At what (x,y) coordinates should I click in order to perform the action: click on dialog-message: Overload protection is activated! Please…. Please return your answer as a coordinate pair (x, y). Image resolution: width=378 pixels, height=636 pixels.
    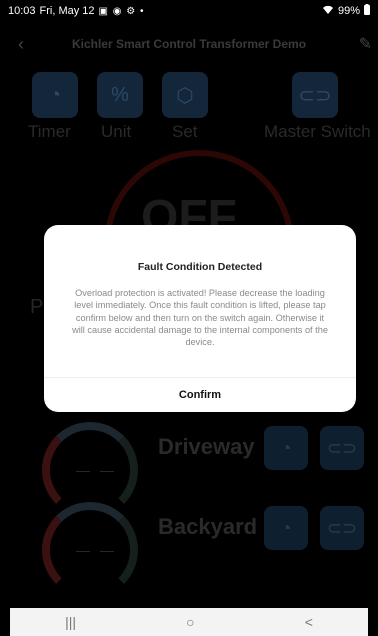
    Looking at the image, I should click on (200, 318).